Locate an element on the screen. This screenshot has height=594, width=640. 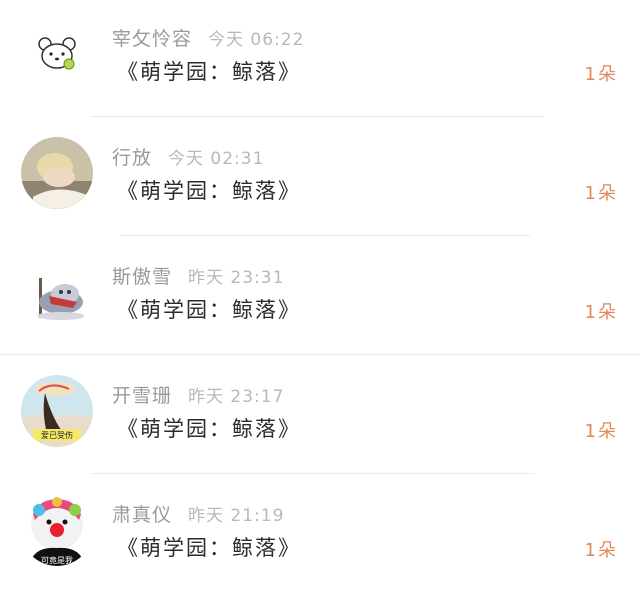
message-meta: 宰攵怜容 今天 06:22 is located at coordinates (208, 37).